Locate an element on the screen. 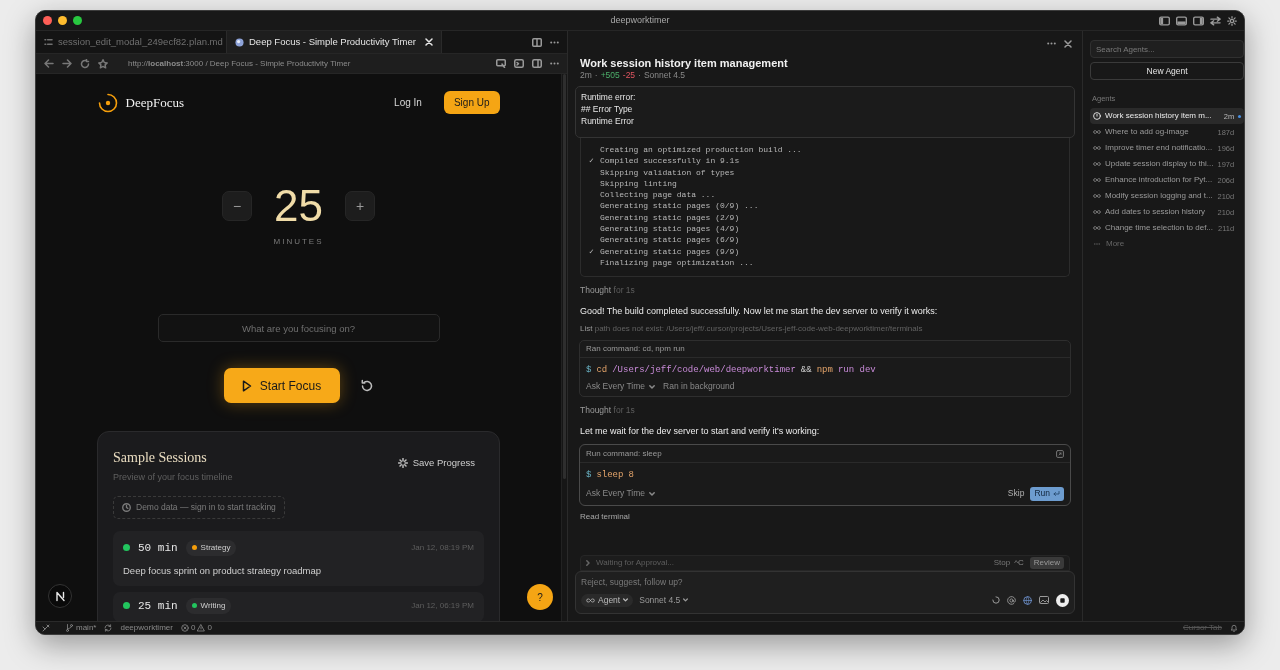 This screenshot has height=670, width=1280. left-sidebar-icon is located at coordinates (1164, 20).